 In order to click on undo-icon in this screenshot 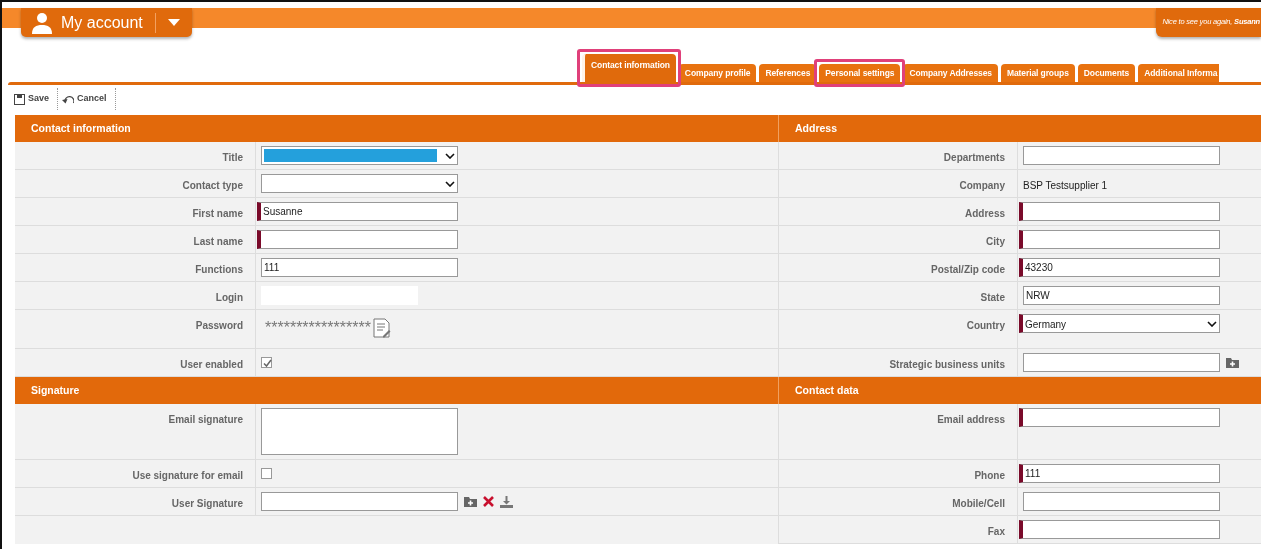, I will do `click(68, 99)`.